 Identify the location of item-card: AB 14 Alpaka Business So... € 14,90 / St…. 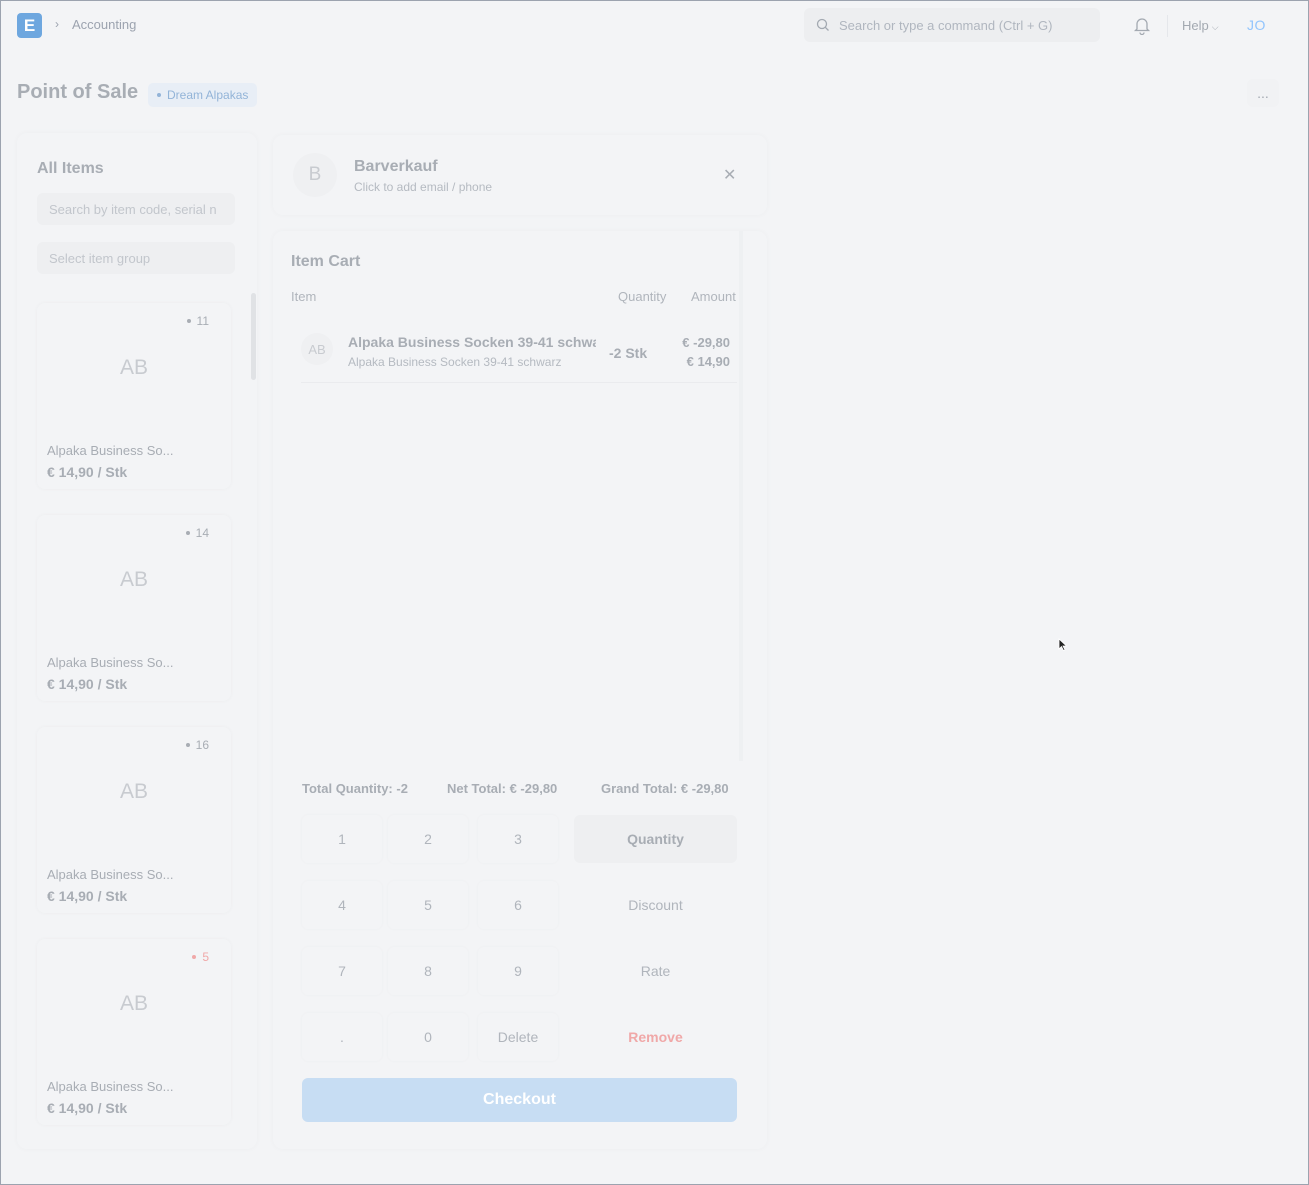
(134, 608).